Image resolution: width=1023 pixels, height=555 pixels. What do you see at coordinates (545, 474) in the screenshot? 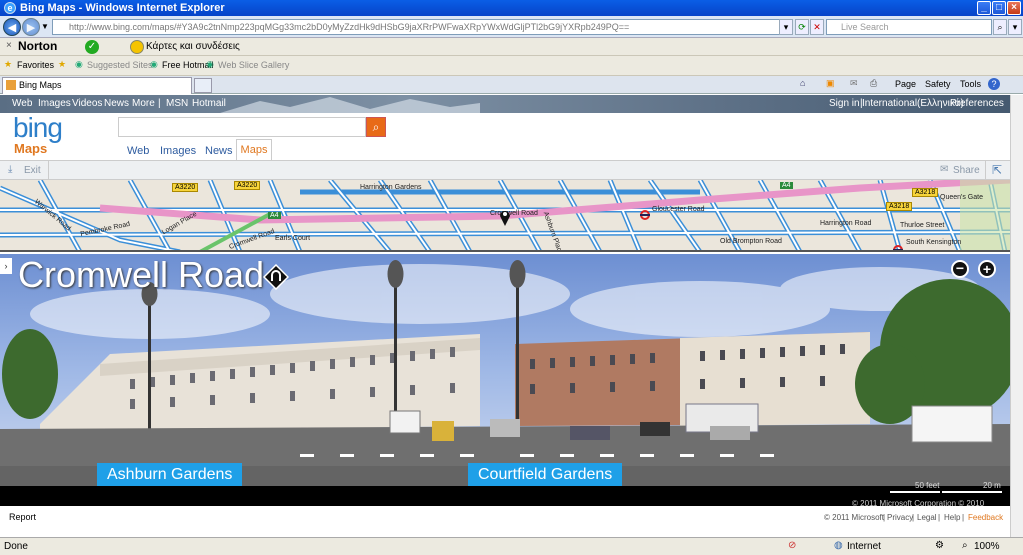
I see `nearby-street-label: Courtfield Gardens` at bounding box center [545, 474].